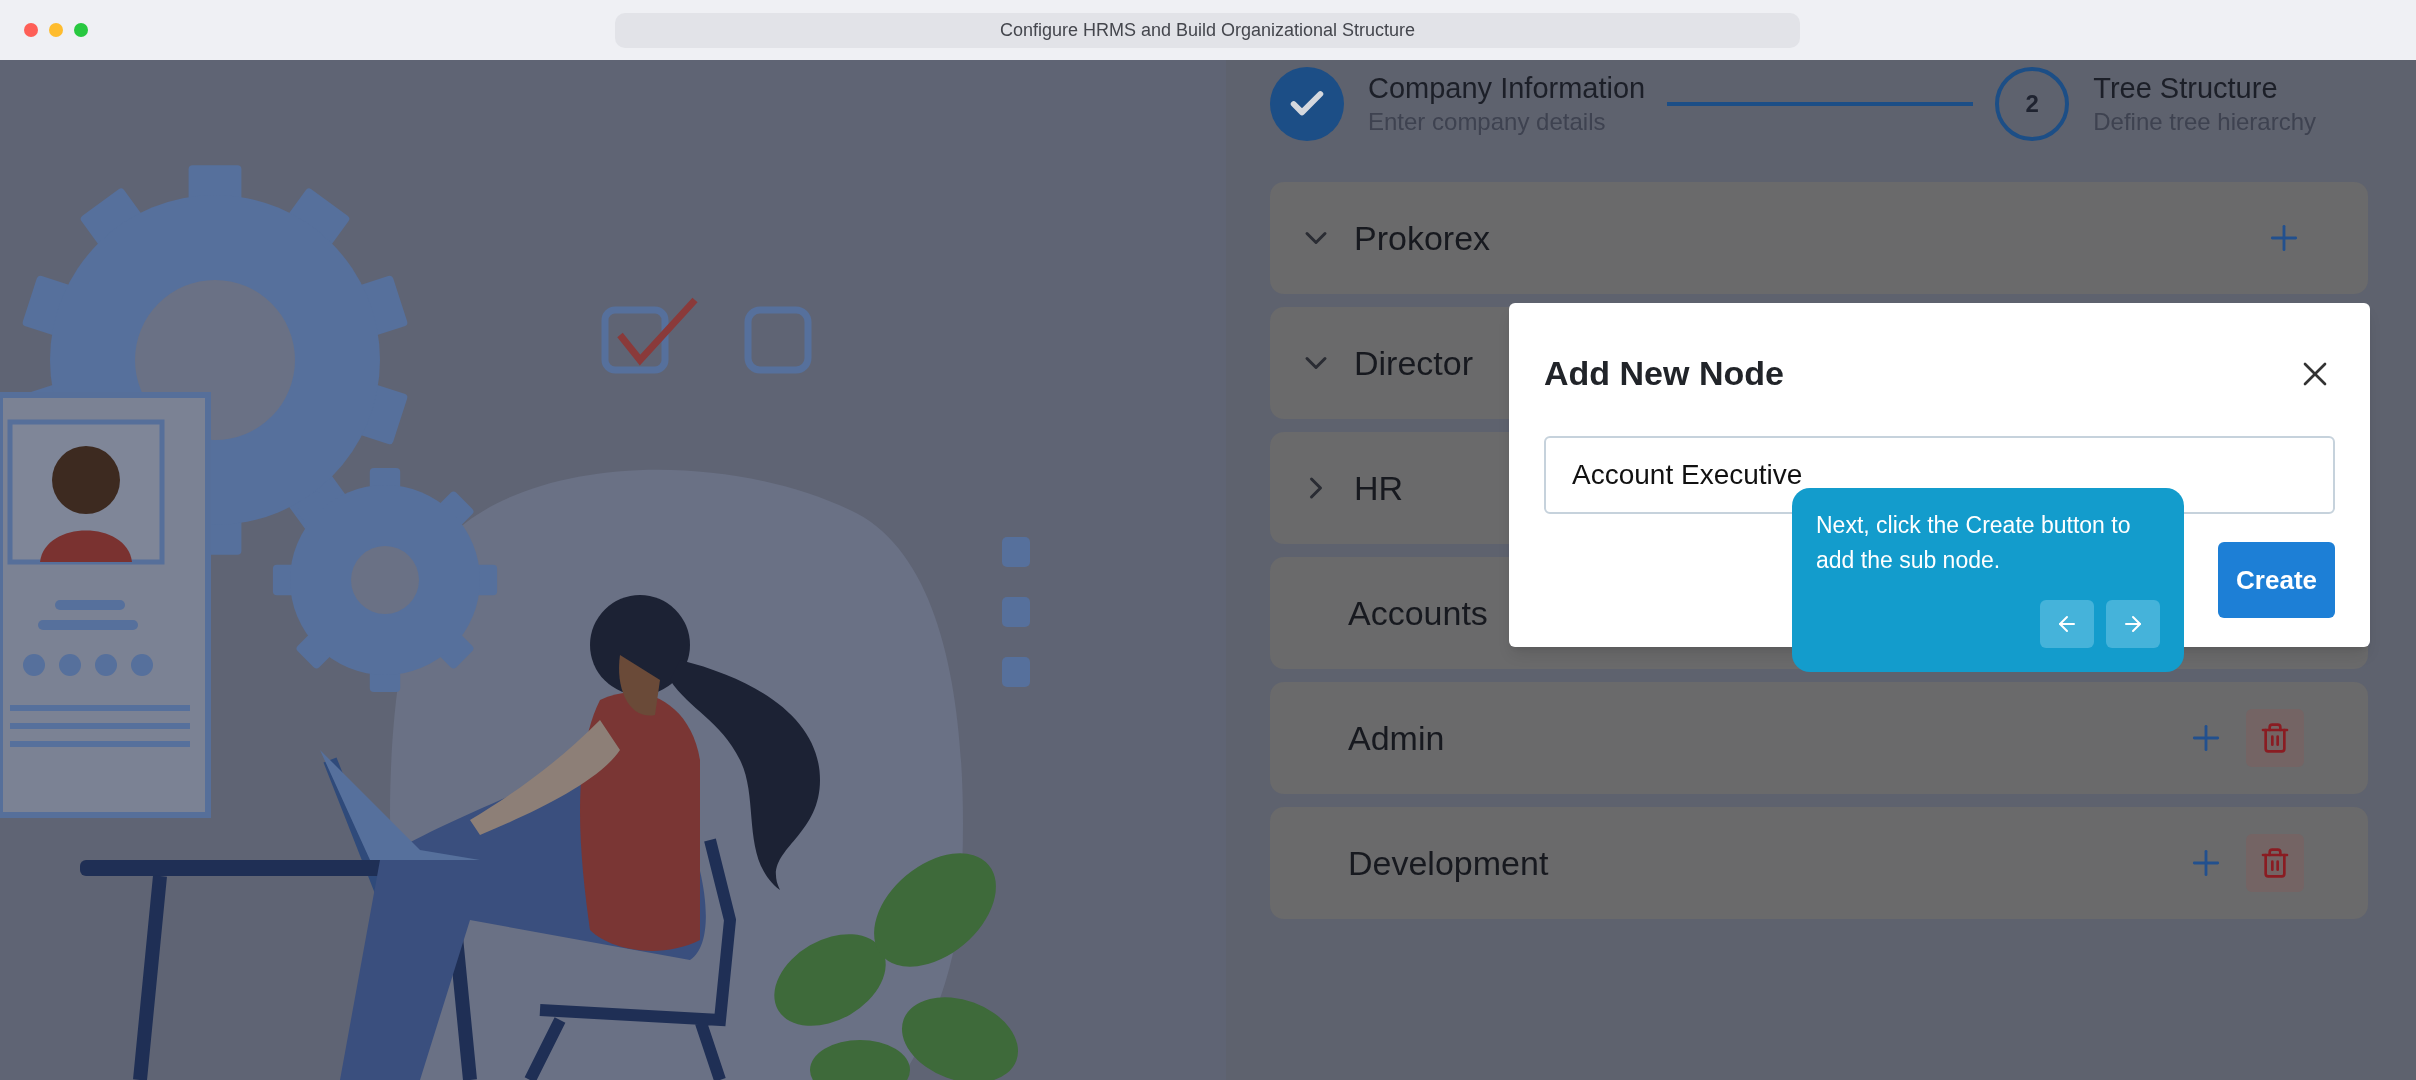 This screenshot has width=2416, height=1080. What do you see at coordinates (1664, 373) in the screenshot?
I see `dialog-title: Add New Node` at bounding box center [1664, 373].